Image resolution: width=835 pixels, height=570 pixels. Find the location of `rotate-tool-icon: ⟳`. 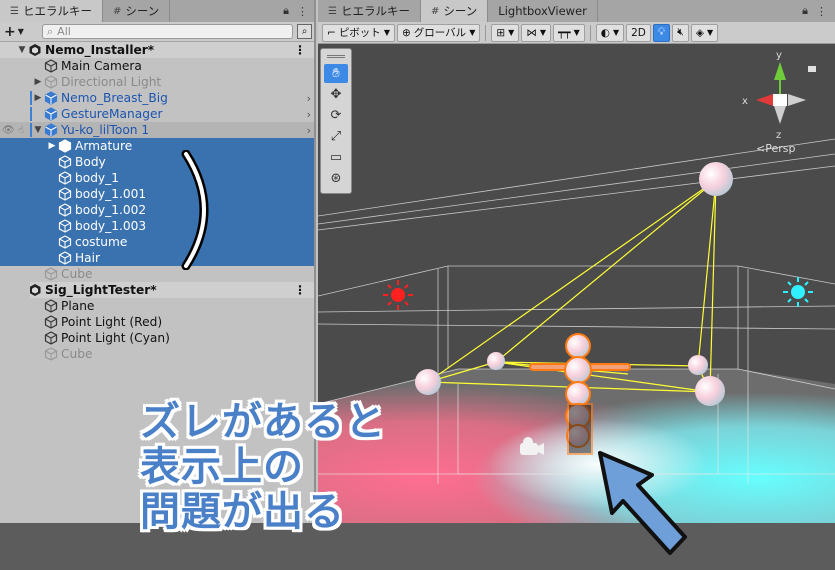

rotate-tool-icon: ⟳ is located at coordinates (336, 115).